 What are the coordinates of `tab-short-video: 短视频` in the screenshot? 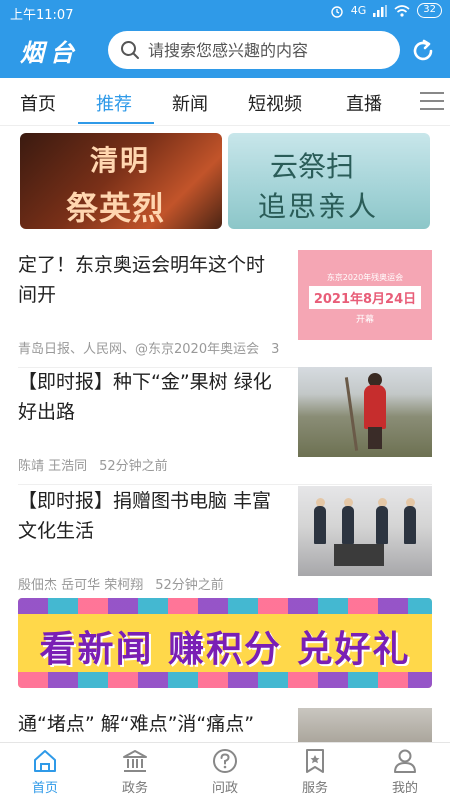 It's located at (275, 103).